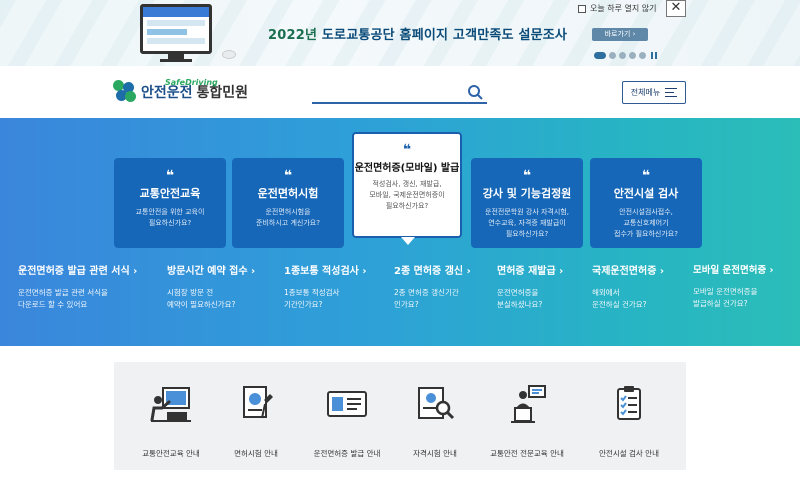  I want to click on service-license-issuance: 운전면허증 발급 안내, so click(347, 421).